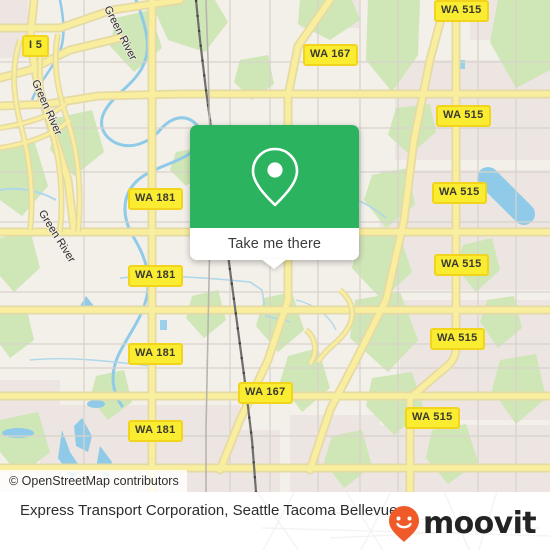  What do you see at coordinates (274, 264) in the screenshot?
I see `popup-pointer-tail` at bounding box center [274, 264].